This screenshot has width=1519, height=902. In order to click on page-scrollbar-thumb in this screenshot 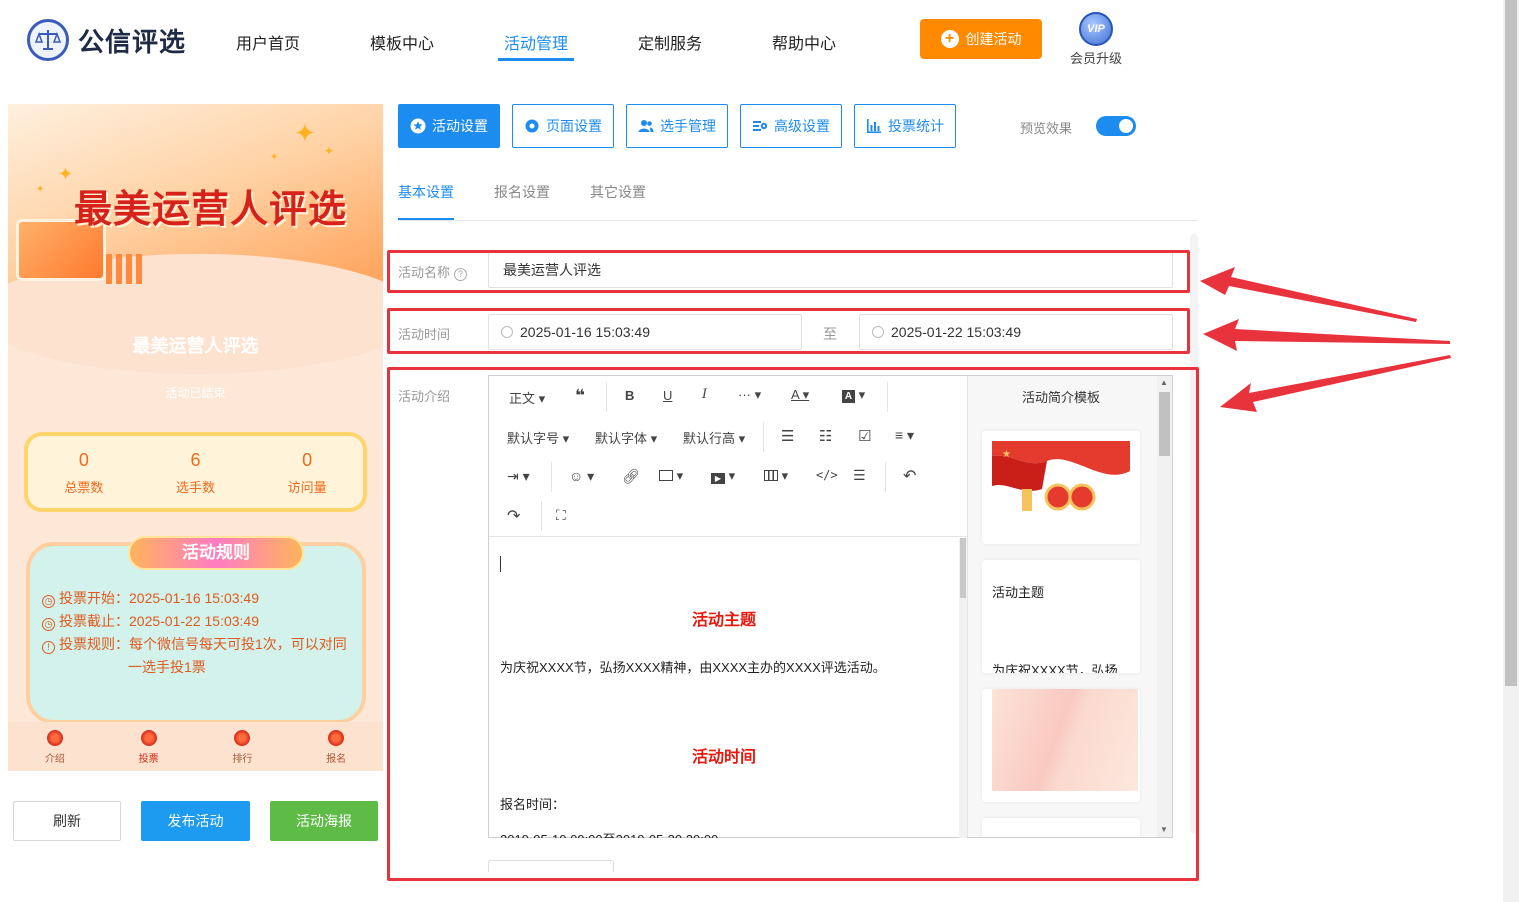, I will do `click(1511, 343)`.